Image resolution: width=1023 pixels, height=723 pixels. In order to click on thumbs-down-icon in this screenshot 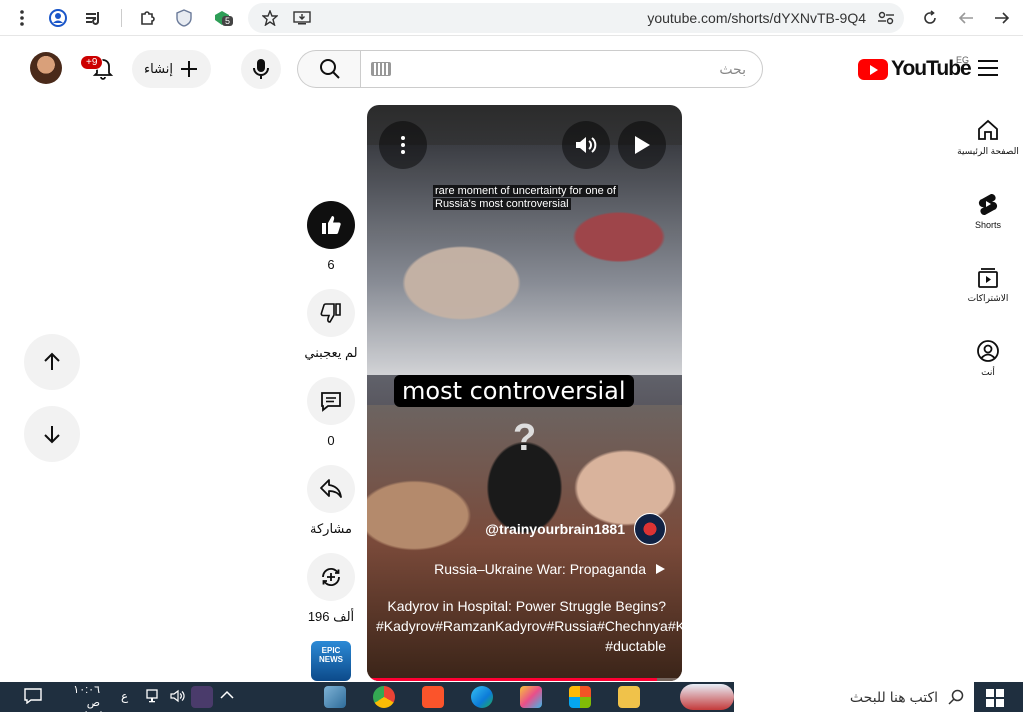, I will do `click(330, 313)`.